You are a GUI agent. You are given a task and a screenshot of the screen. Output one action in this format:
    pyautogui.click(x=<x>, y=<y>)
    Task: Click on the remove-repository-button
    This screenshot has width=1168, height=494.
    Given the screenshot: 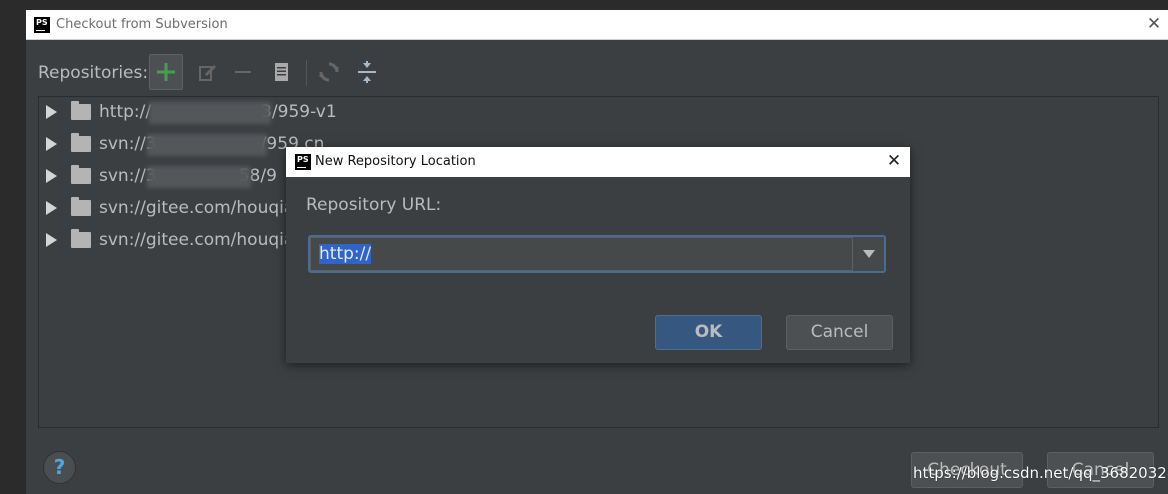 What is the action you would take?
    pyautogui.click(x=243, y=72)
    